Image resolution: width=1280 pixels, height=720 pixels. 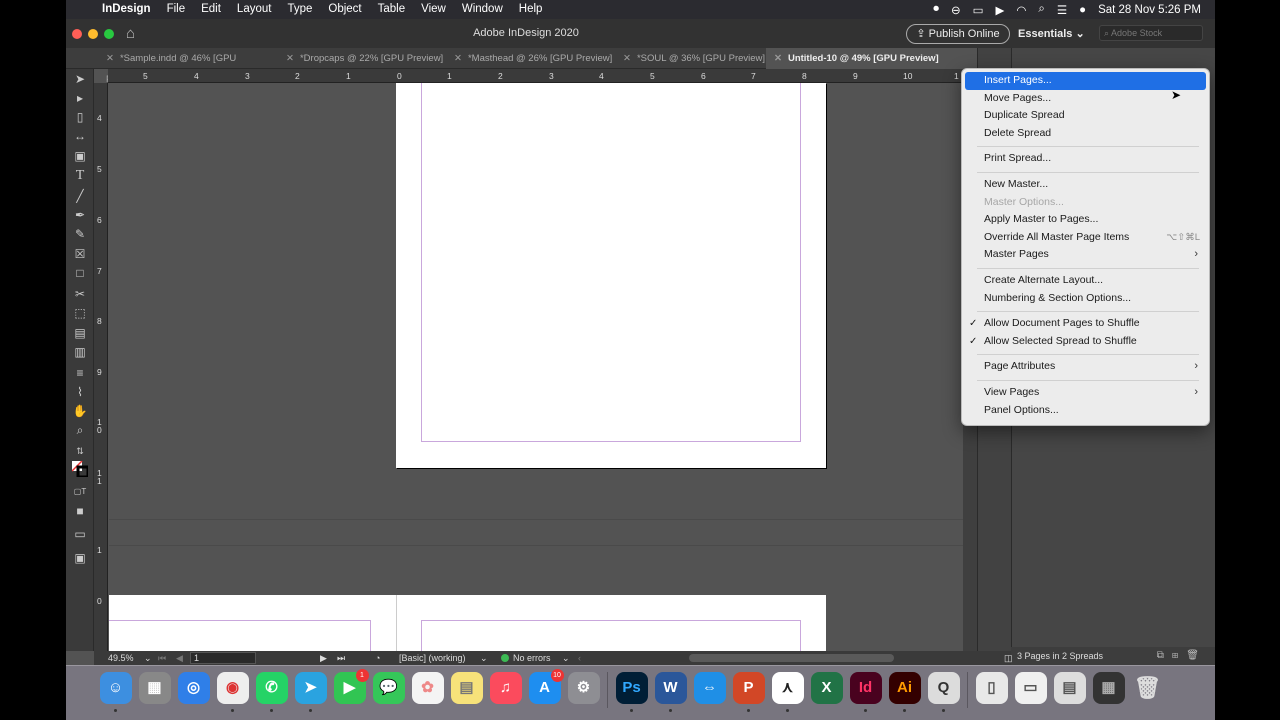 I want to click on gap-tool-icon: ↔, so click(x=80, y=136).